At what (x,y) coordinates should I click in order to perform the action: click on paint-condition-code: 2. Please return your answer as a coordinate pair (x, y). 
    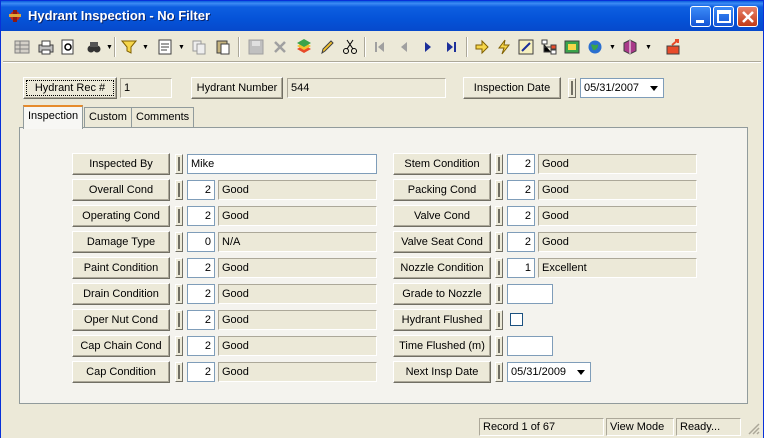
    Looking at the image, I should click on (201, 268).